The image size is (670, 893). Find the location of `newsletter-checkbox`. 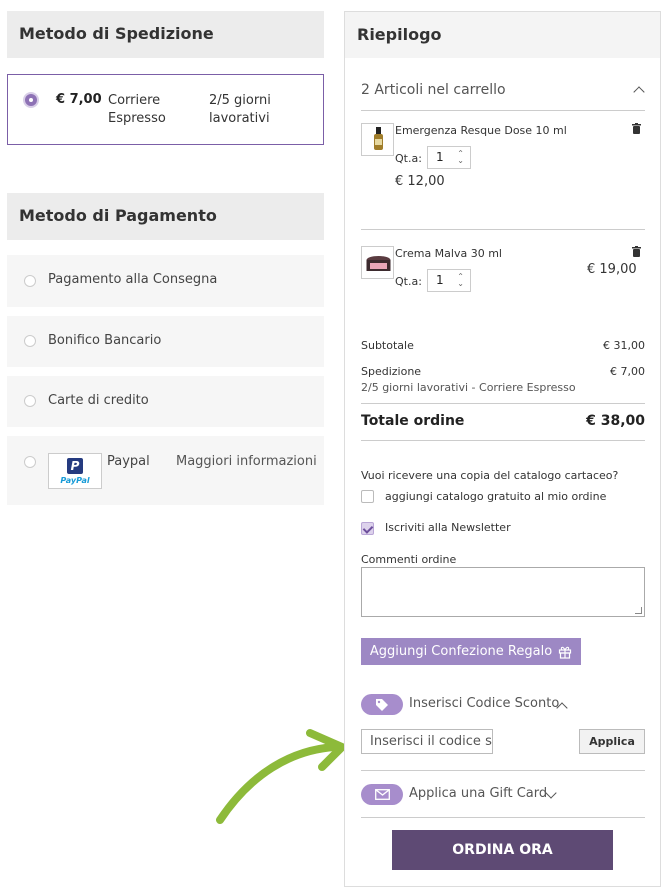

newsletter-checkbox is located at coordinates (367, 528).